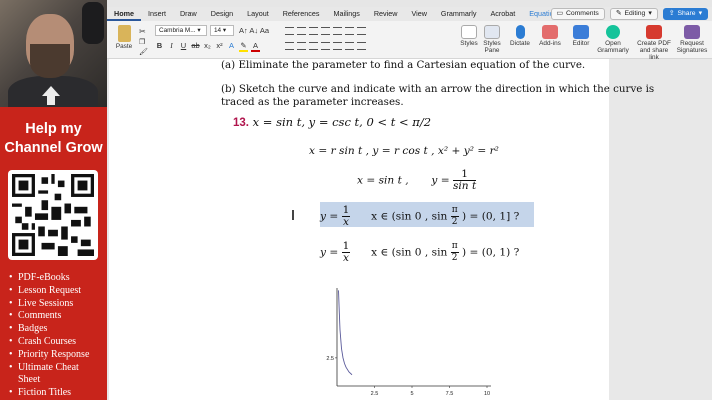  I want to click on tab-references: References, so click(301, 14).